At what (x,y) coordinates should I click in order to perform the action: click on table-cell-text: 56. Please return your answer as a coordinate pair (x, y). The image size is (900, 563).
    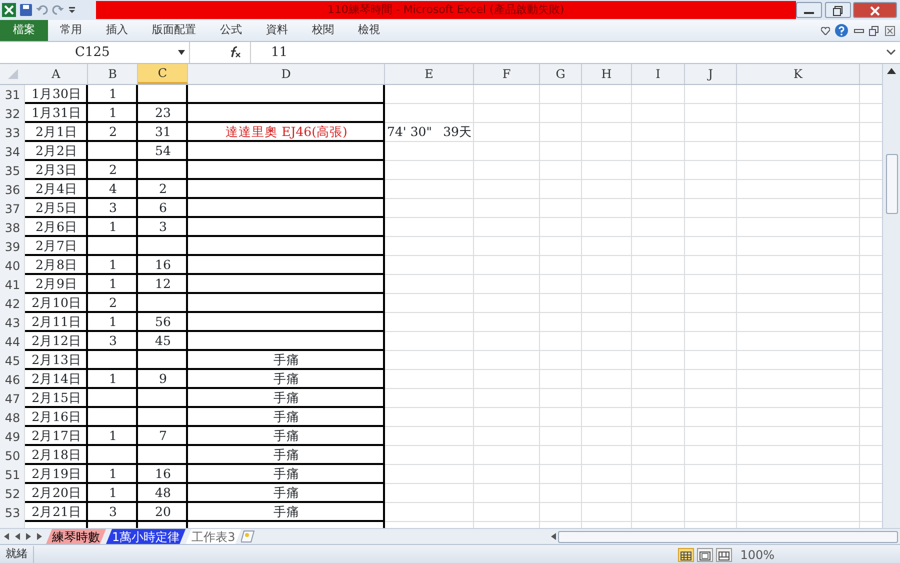
    Looking at the image, I should click on (163, 322).